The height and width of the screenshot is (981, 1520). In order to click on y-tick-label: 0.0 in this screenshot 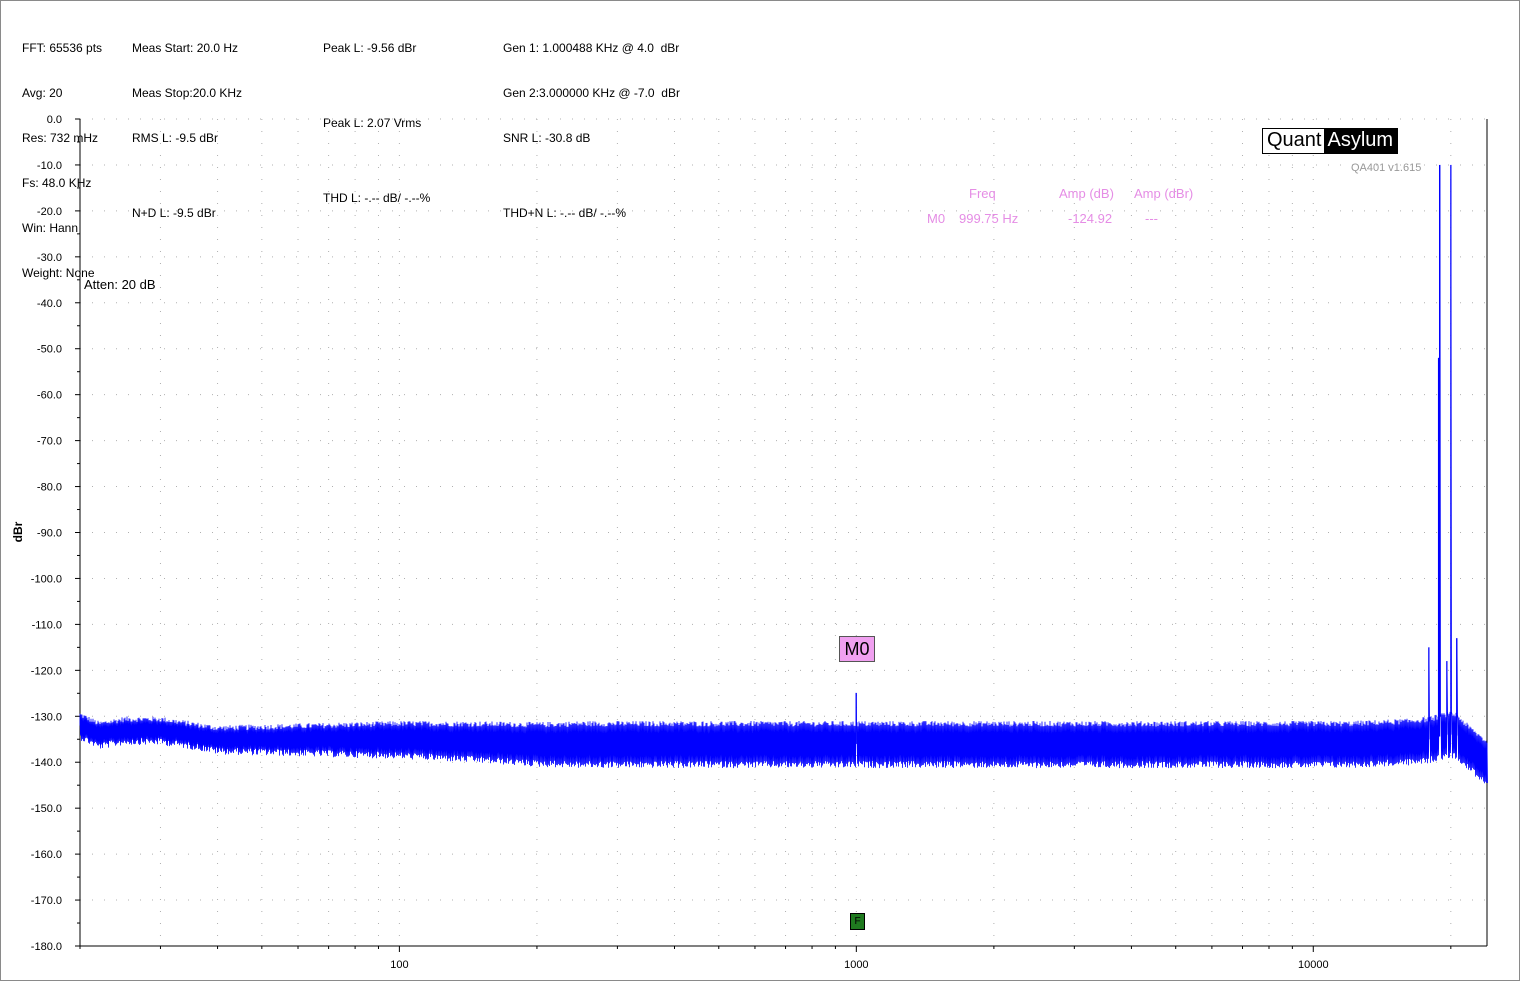, I will do `click(54, 120)`.